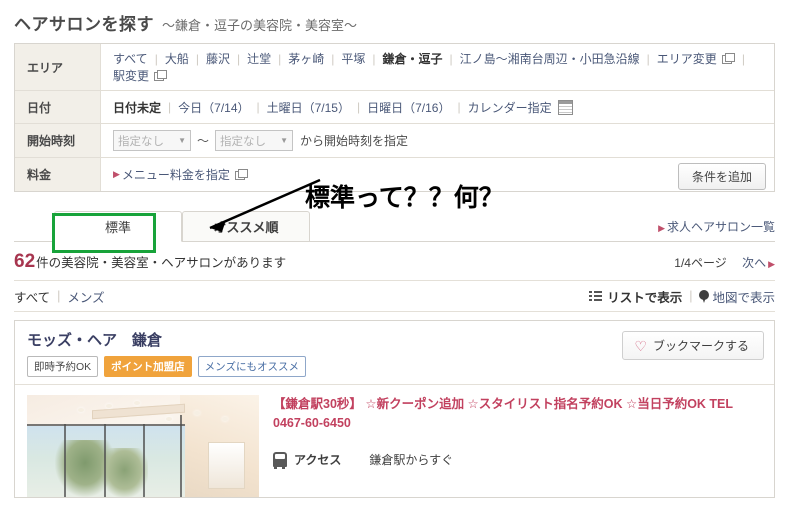 This screenshot has height=508, width=789. I want to click on date-option-today: 今日（7/14）, so click(213, 107).